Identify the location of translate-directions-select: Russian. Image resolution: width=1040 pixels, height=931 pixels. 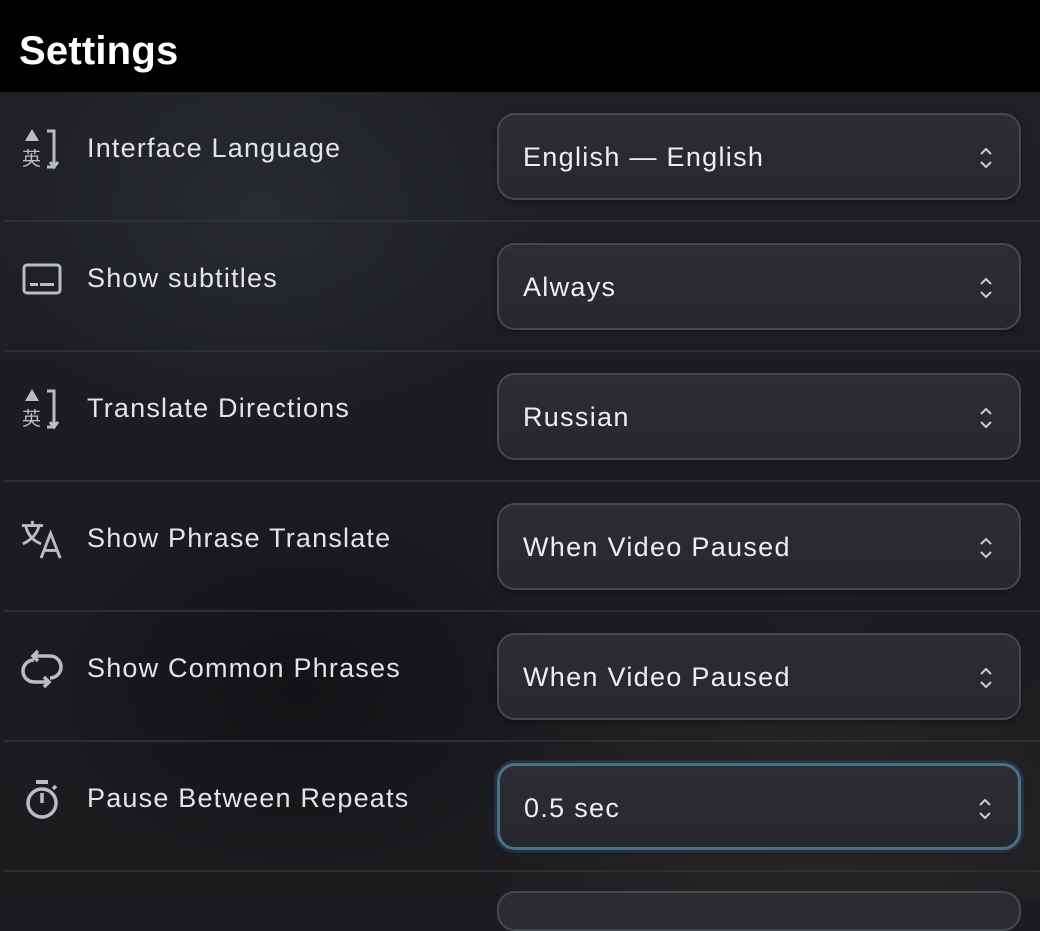
(759, 416).